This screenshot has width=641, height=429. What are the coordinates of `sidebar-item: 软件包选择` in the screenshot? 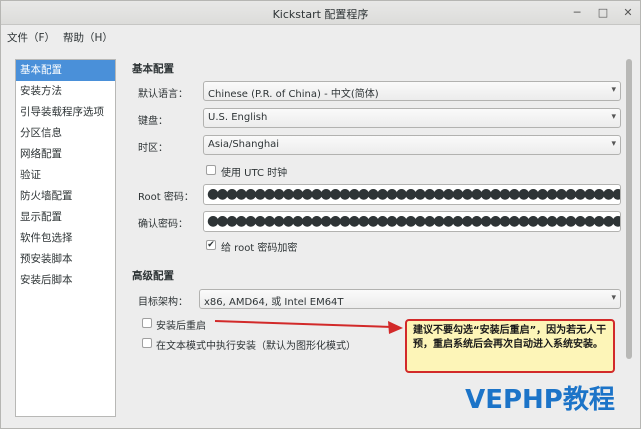 It's located at (65, 238).